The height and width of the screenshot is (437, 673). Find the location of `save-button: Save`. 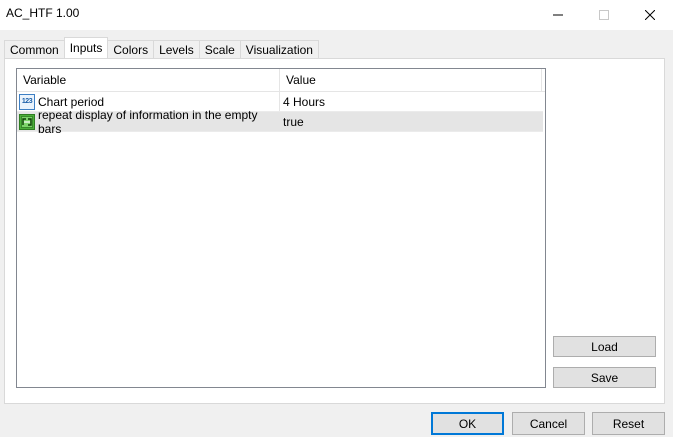

save-button: Save is located at coordinates (604, 377).